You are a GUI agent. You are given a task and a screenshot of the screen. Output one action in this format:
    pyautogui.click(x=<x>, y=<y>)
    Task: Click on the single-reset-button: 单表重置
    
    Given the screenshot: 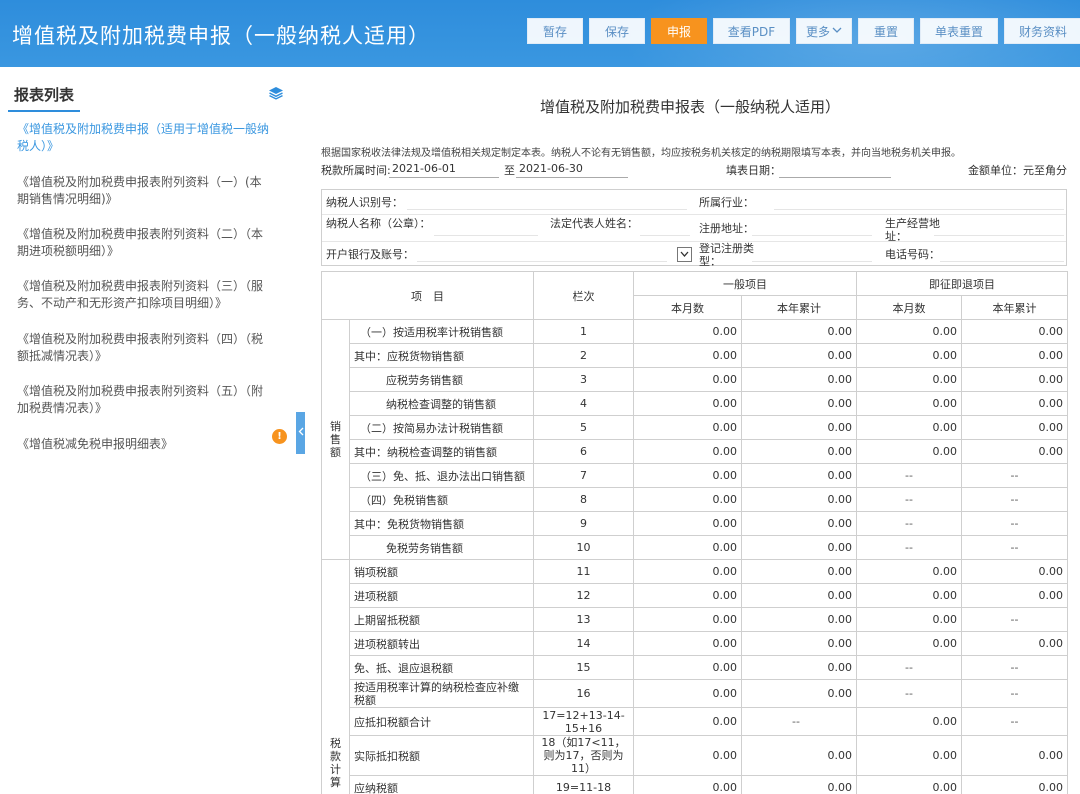 What is the action you would take?
    pyautogui.click(x=959, y=31)
    